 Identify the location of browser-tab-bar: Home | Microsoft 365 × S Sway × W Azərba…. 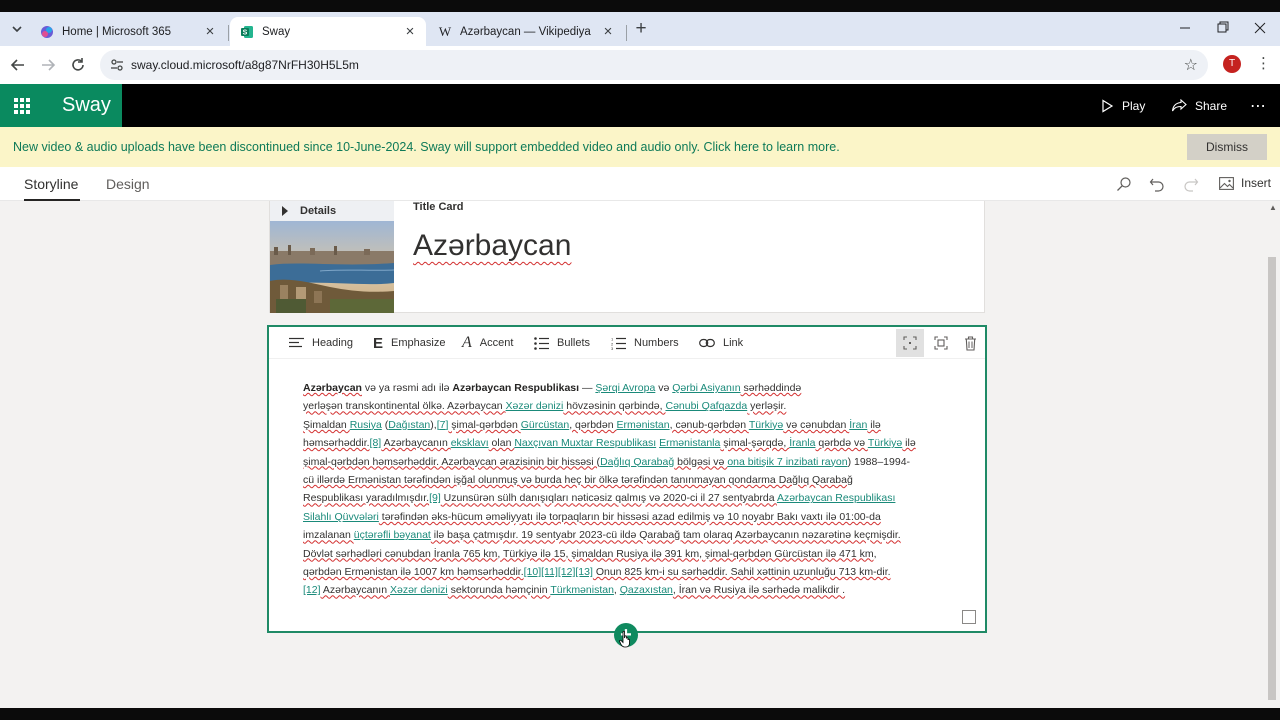
(640, 29).